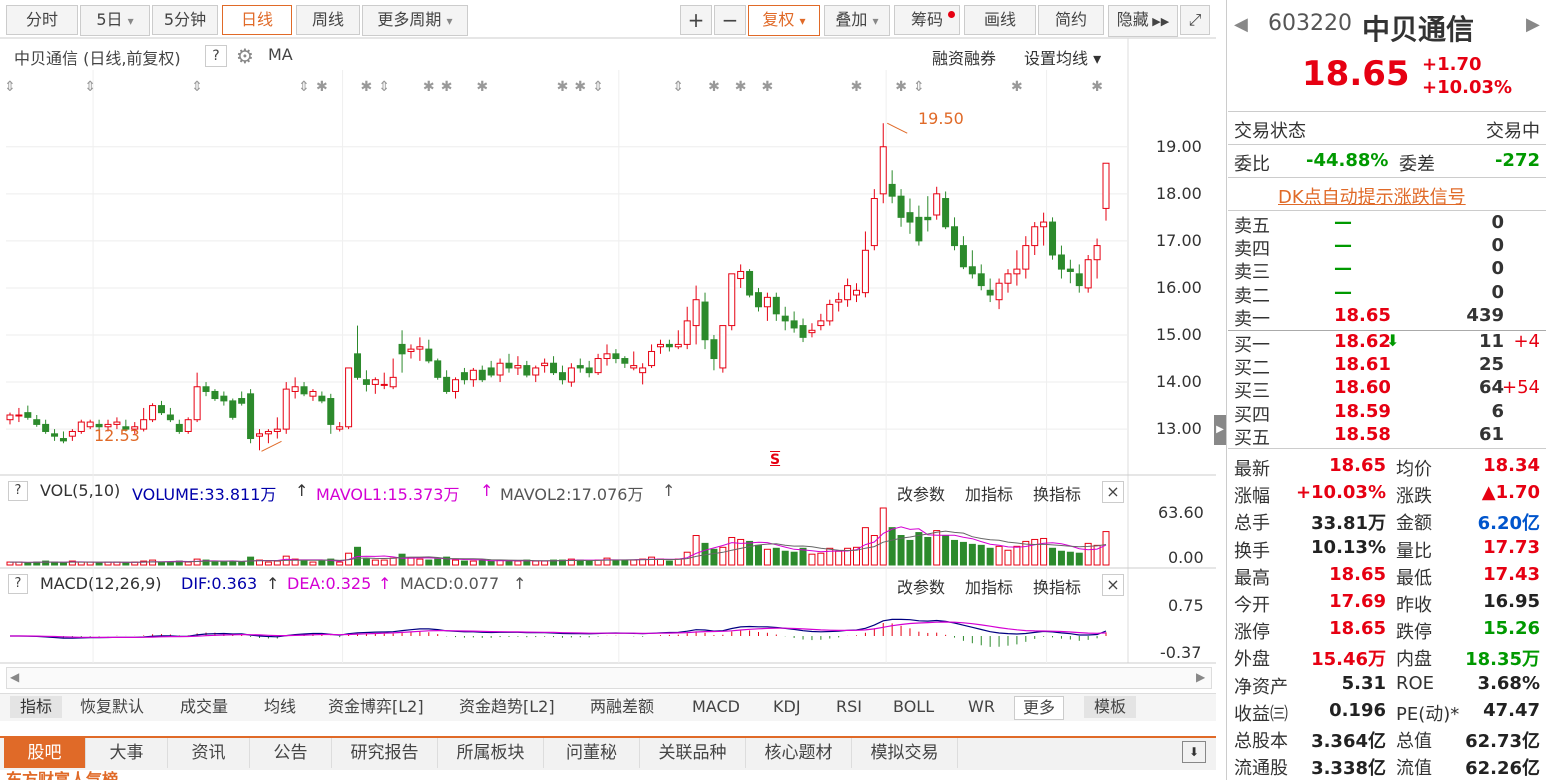  I want to click on indicator-tab-volume: 成交量, so click(204, 707).